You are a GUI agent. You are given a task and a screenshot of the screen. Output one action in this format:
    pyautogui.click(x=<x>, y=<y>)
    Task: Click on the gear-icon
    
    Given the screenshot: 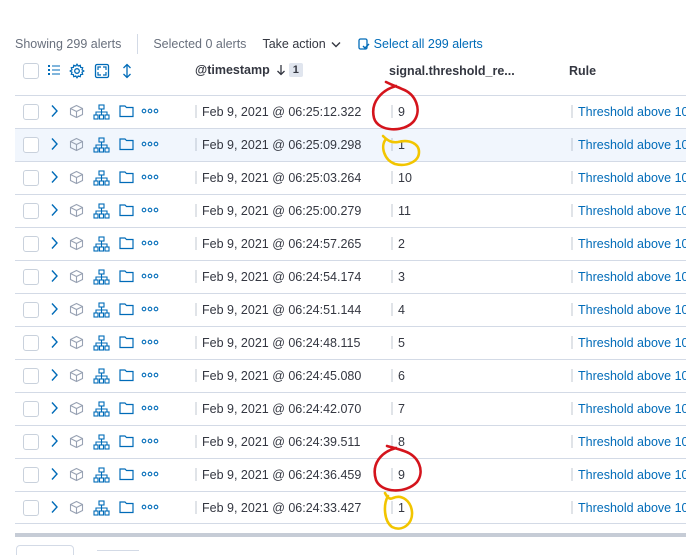 What is the action you would take?
    pyautogui.click(x=77, y=71)
    